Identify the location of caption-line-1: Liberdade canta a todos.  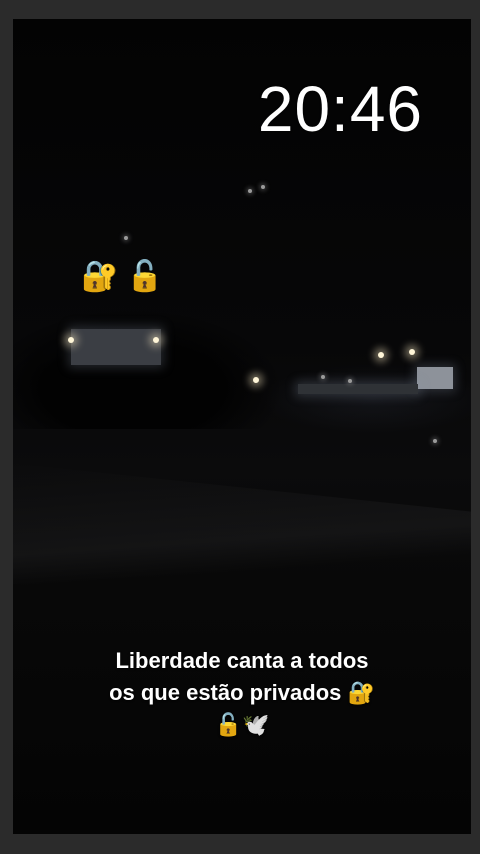
(242, 660).